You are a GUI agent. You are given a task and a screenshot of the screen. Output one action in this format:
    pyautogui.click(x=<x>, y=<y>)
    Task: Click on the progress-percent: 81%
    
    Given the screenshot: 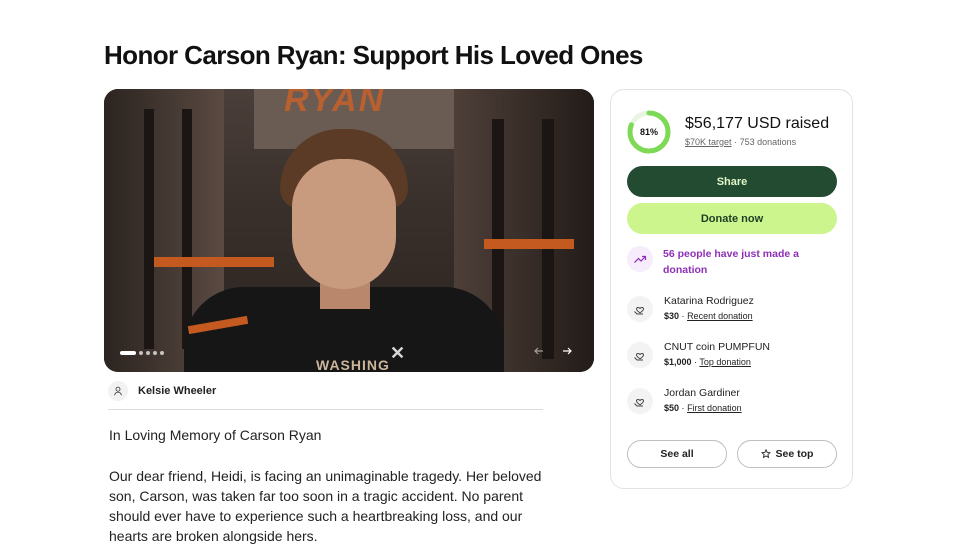 What is the action you would take?
    pyautogui.click(x=648, y=132)
    